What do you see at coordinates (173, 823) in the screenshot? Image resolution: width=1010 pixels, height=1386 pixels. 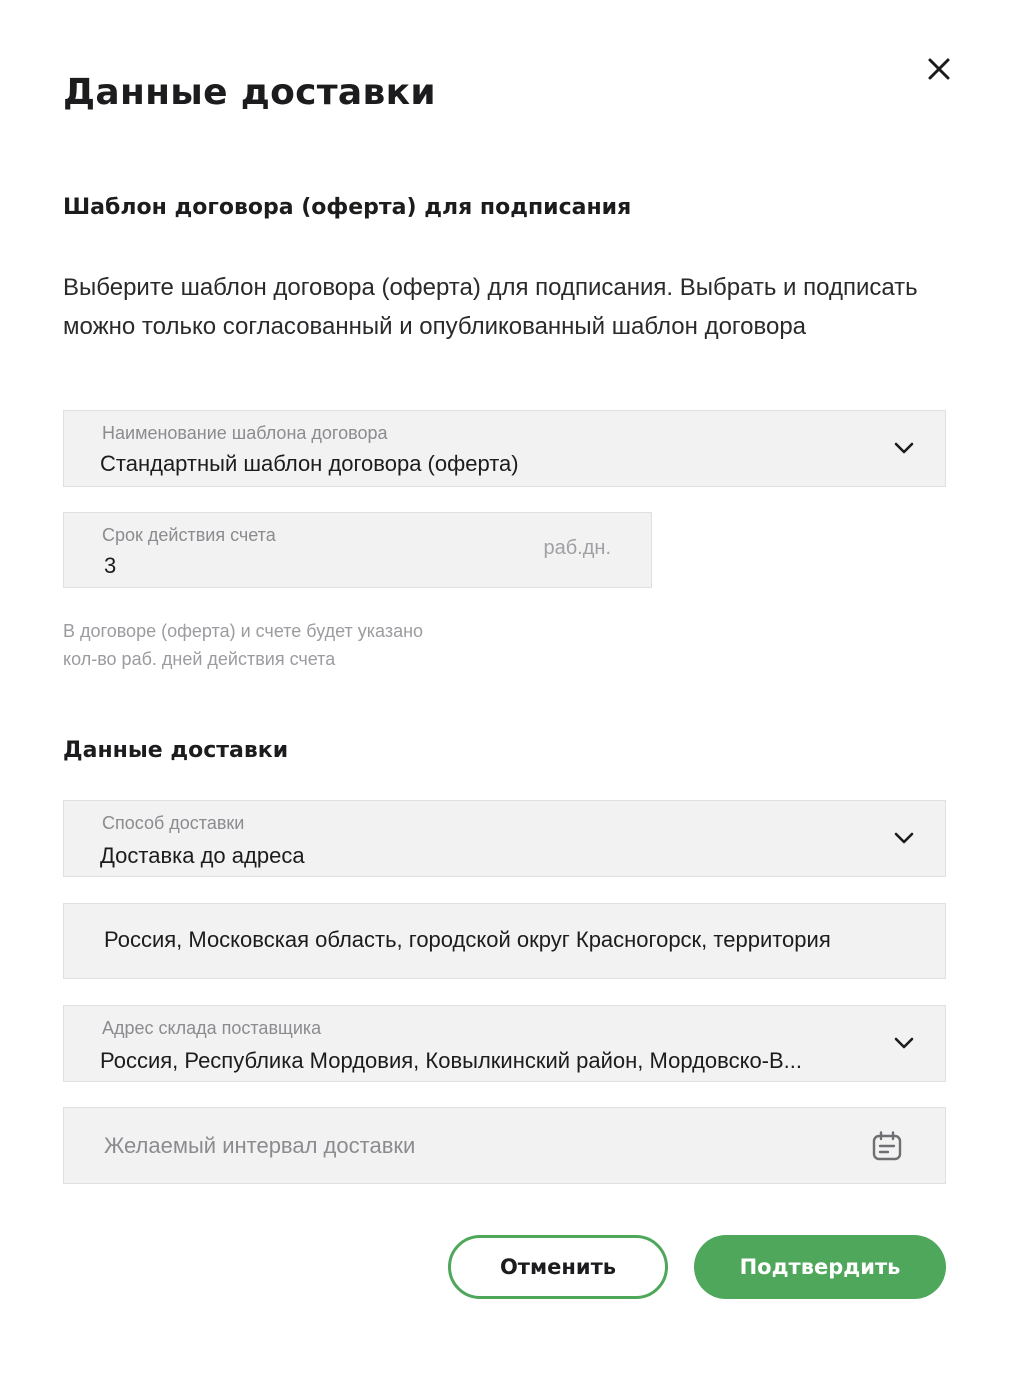 I see `delivery-method-label: Способ доставки` at bounding box center [173, 823].